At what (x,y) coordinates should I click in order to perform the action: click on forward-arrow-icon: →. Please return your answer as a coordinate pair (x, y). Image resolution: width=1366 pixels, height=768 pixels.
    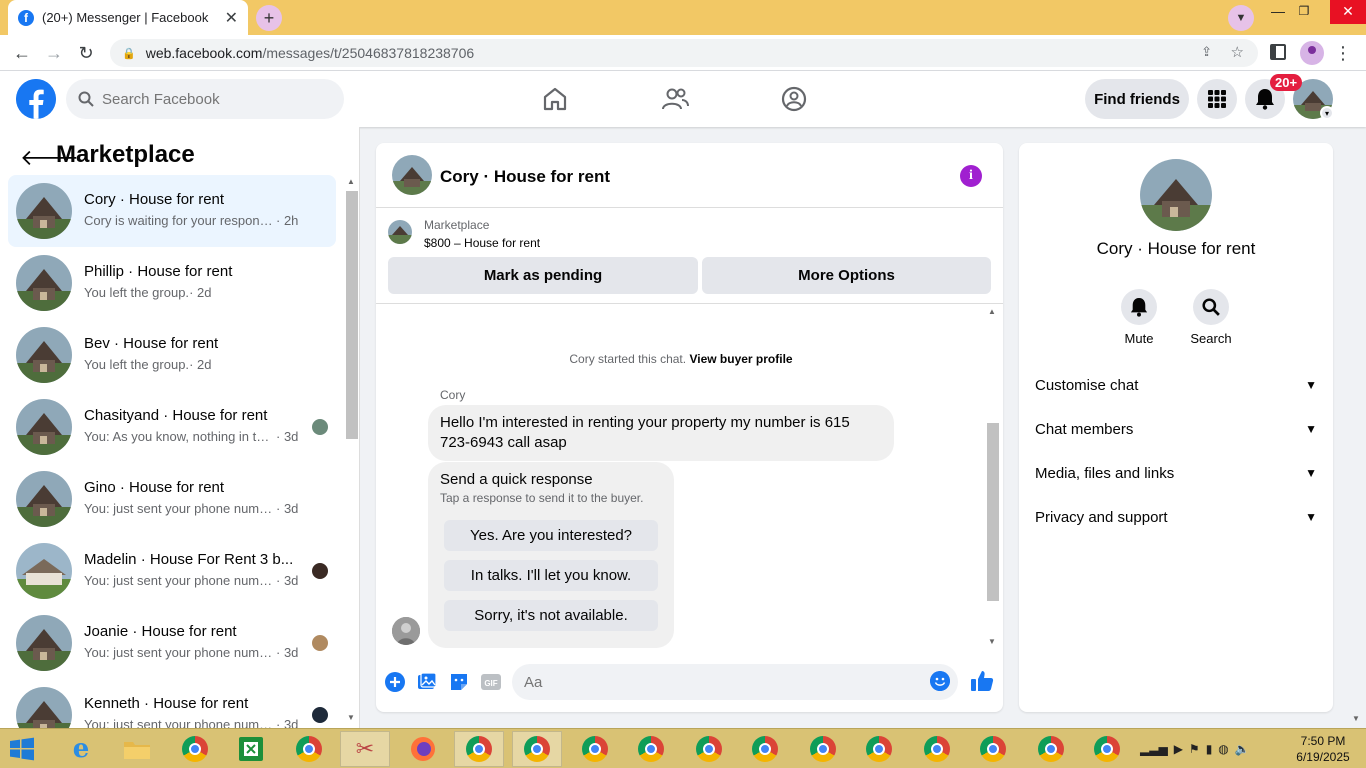
    Looking at the image, I should click on (54, 53).